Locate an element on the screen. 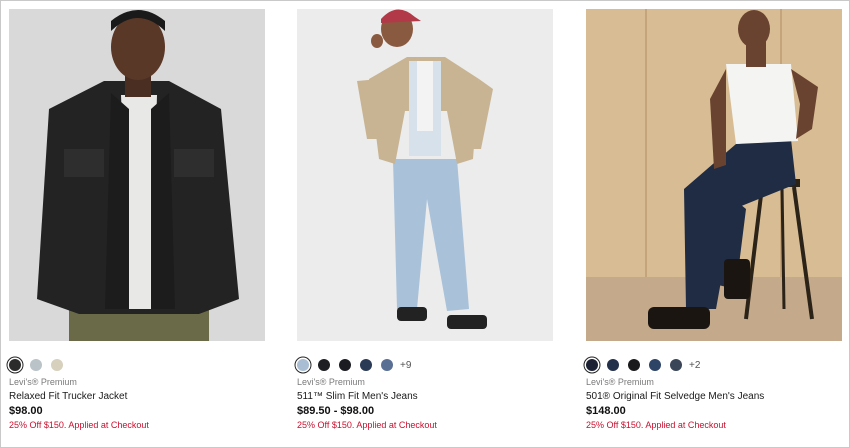 The height and width of the screenshot is (448, 850). color-swatches: +2 is located at coordinates (643, 365).